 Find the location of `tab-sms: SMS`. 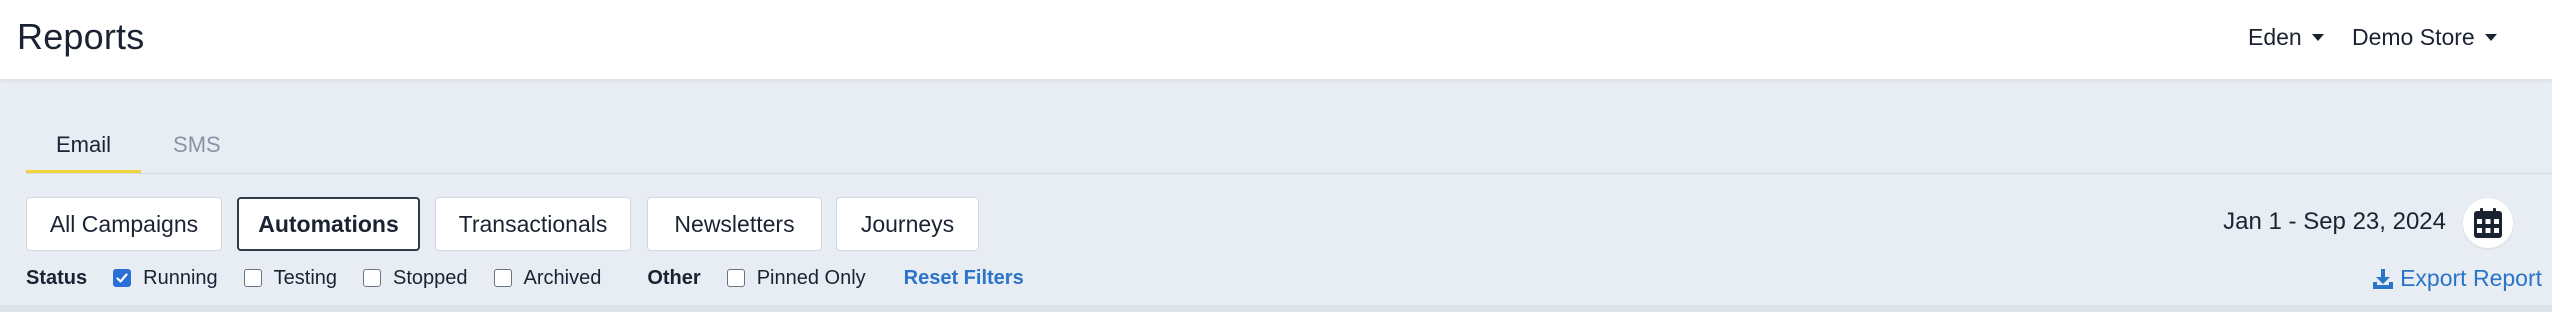

tab-sms: SMS is located at coordinates (197, 151).